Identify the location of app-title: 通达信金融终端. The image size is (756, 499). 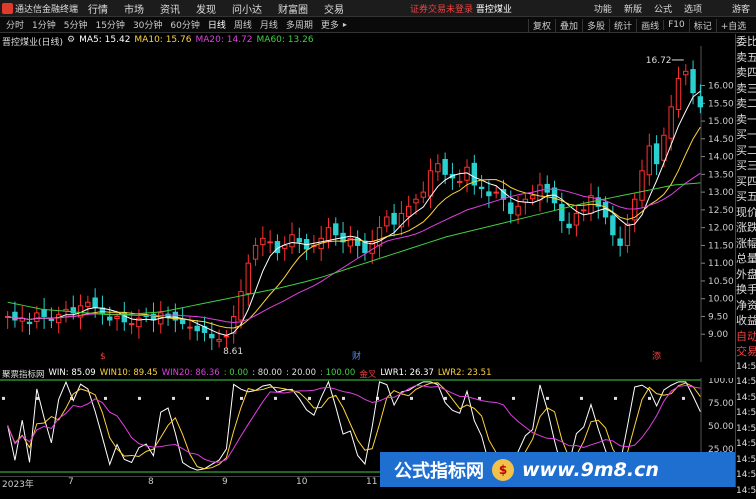
(46, 8).